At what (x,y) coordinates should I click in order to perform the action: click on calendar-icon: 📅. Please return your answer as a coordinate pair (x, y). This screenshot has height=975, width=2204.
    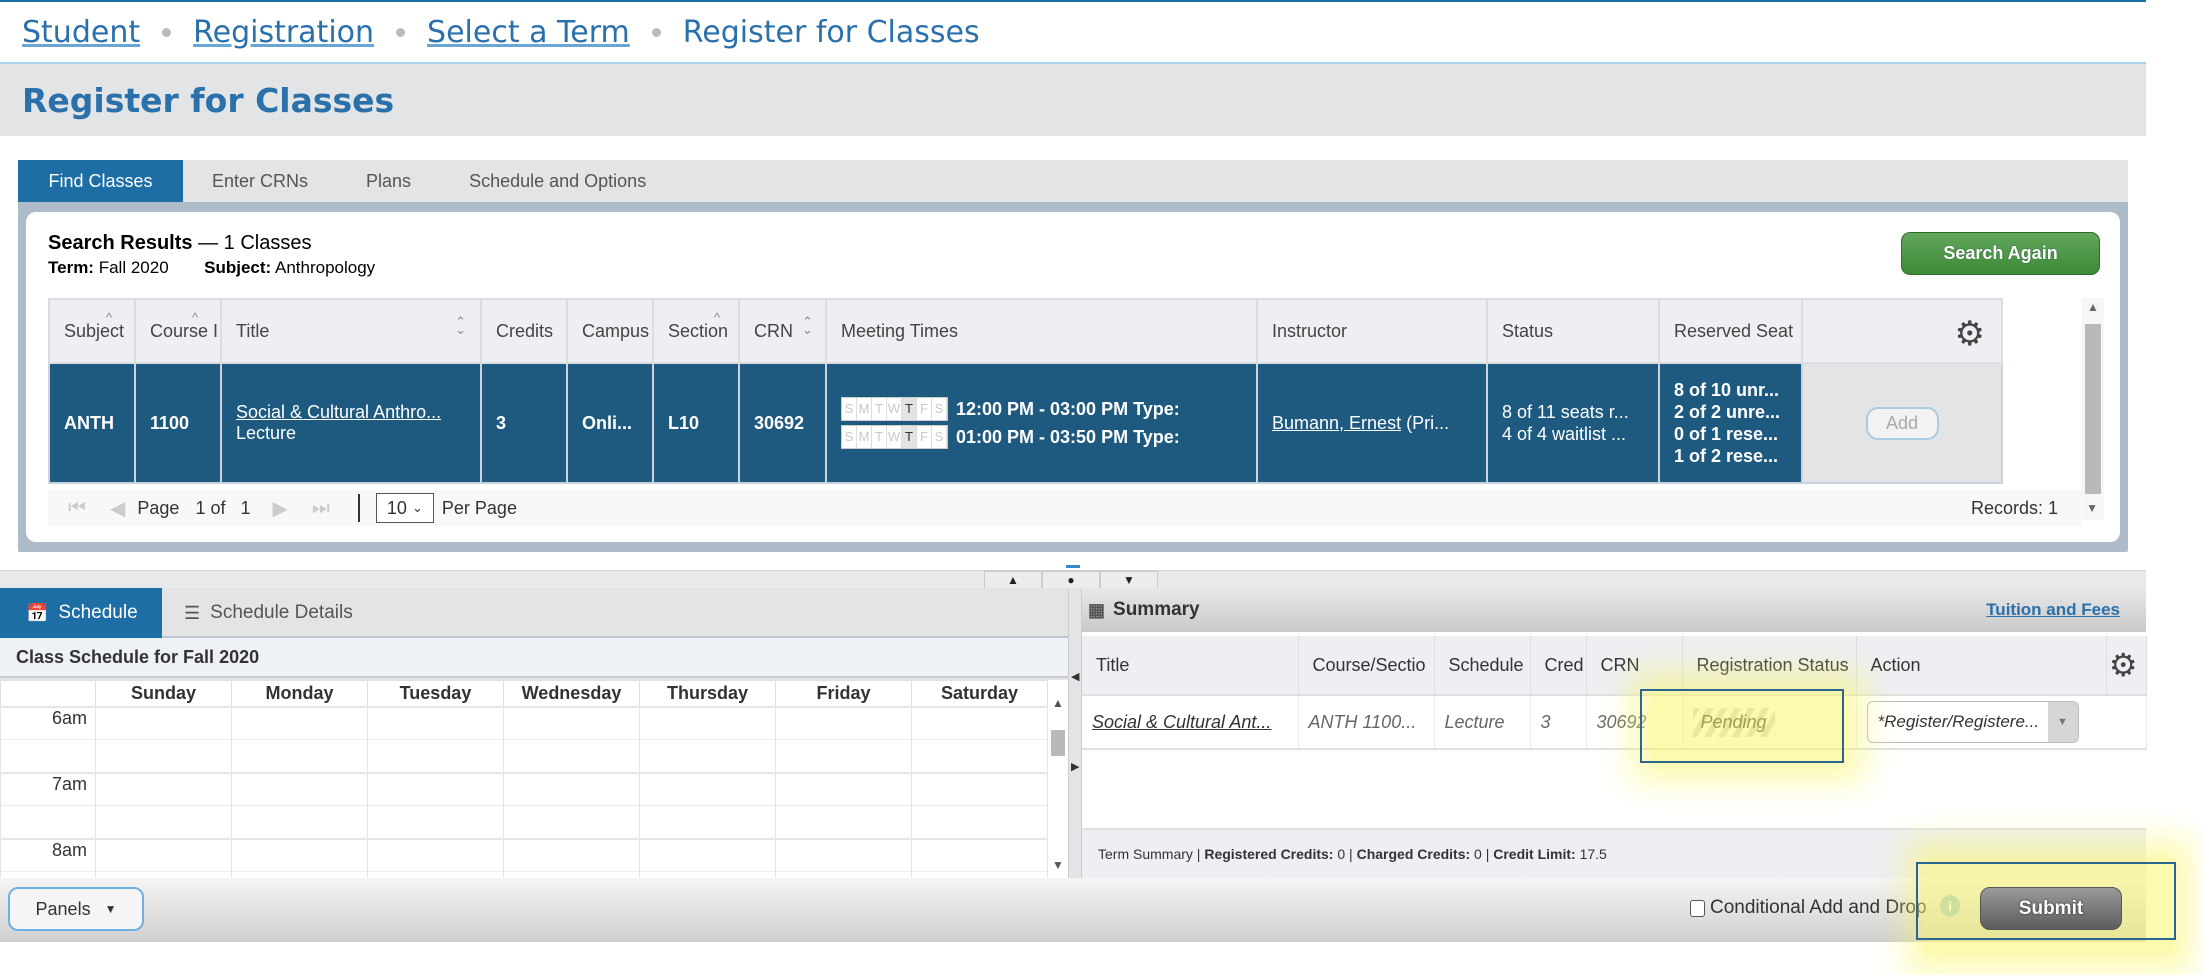
    Looking at the image, I should click on (37, 612).